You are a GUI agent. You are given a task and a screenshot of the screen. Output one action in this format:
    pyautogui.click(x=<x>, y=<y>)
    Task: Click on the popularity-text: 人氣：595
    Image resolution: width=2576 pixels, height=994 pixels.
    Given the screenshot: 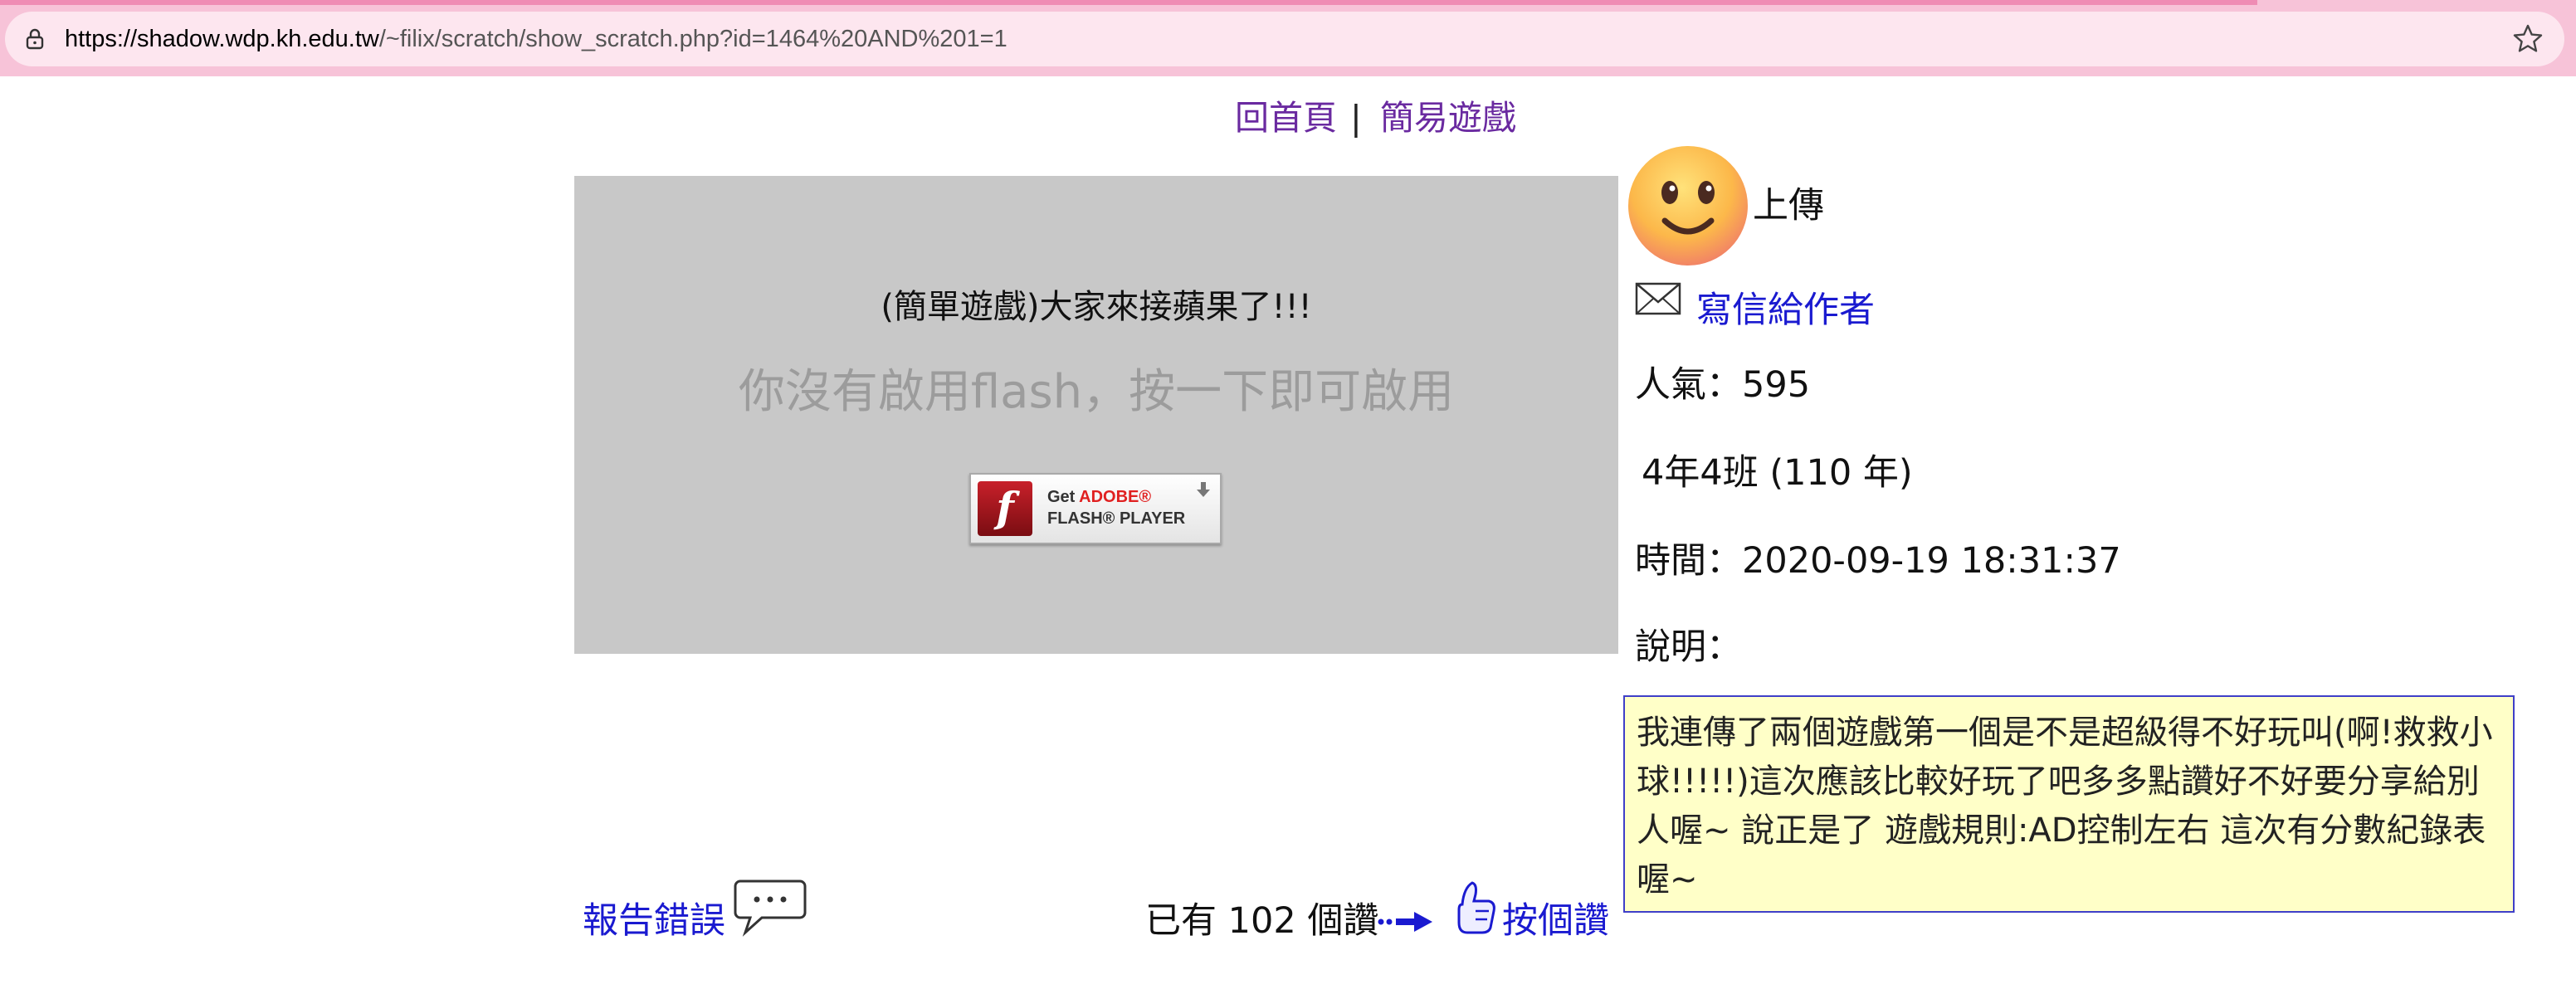 What is the action you would take?
    pyautogui.click(x=1723, y=385)
    